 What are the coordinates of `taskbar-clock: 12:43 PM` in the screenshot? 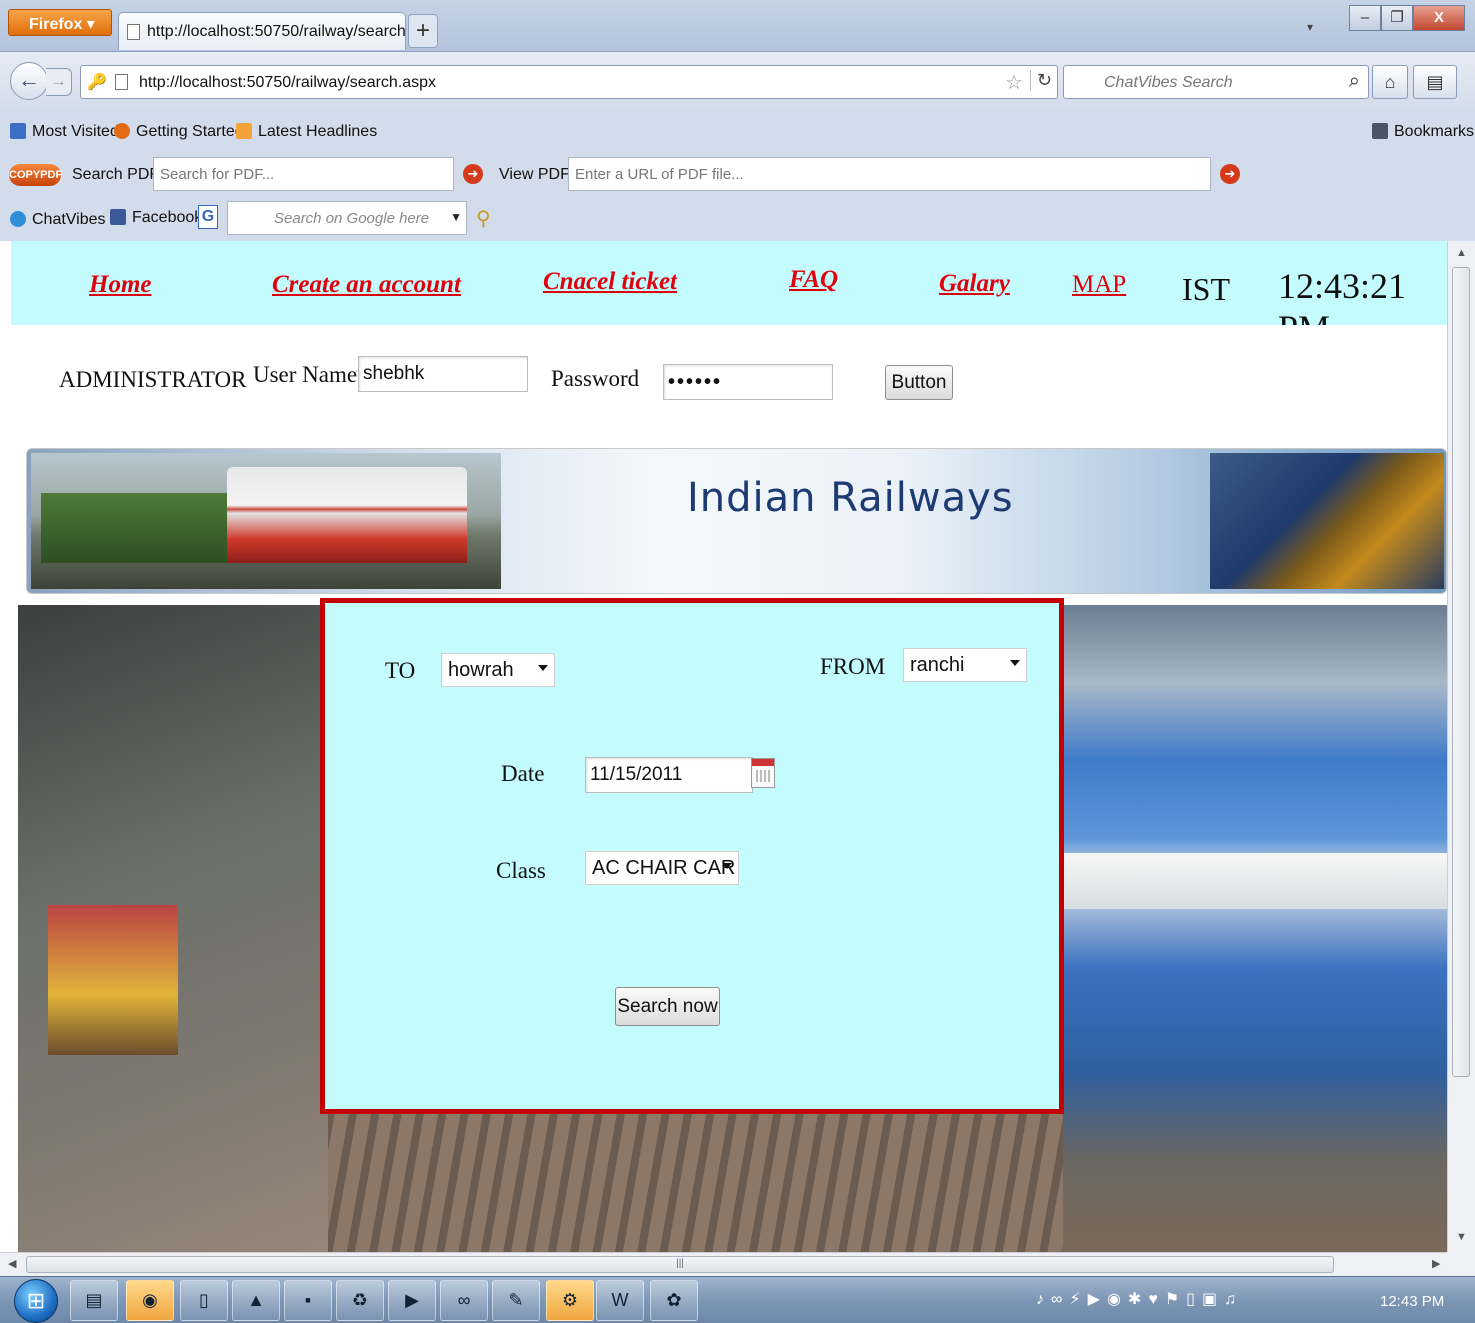 It's located at (1412, 1301).